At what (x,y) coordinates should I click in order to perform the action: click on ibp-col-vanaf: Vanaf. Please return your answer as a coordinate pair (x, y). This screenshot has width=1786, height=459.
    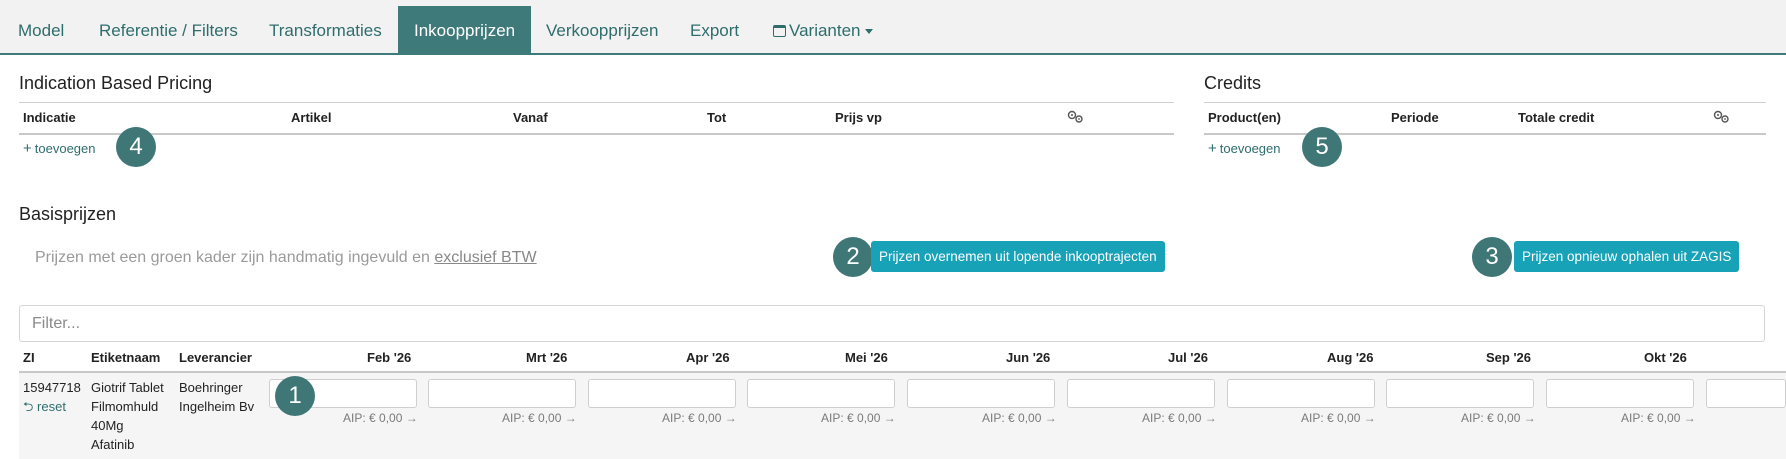
    Looking at the image, I should click on (530, 117).